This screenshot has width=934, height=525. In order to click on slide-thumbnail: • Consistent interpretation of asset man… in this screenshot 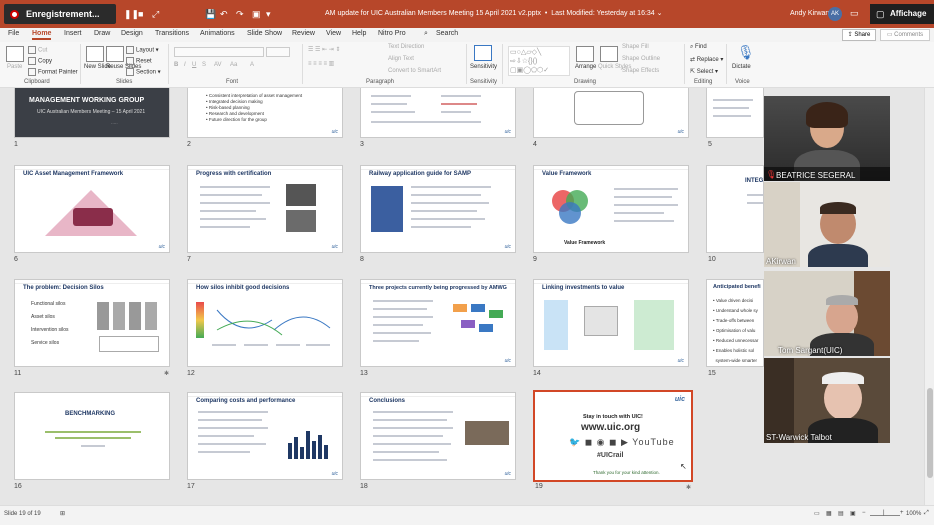, I will do `click(265, 113)`.